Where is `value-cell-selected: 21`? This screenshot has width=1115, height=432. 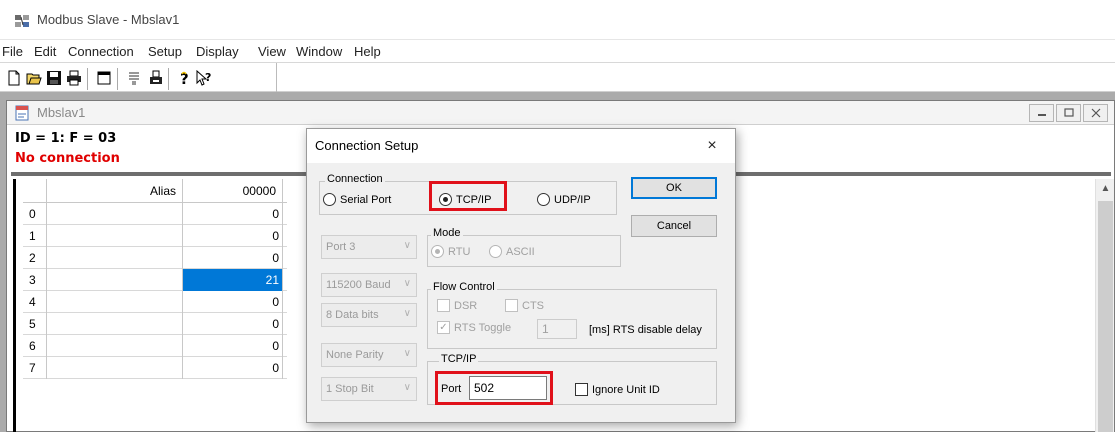
value-cell-selected: 21 is located at coordinates (233, 280).